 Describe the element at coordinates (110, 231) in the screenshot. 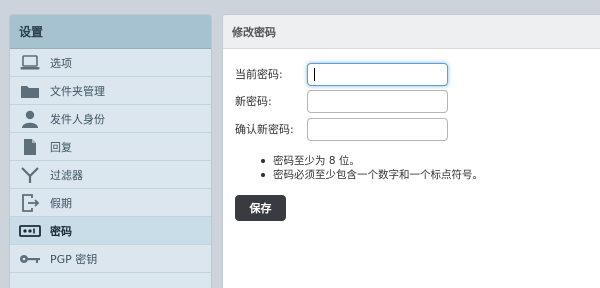

I see `sidebar-item-password: 密码` at that location.